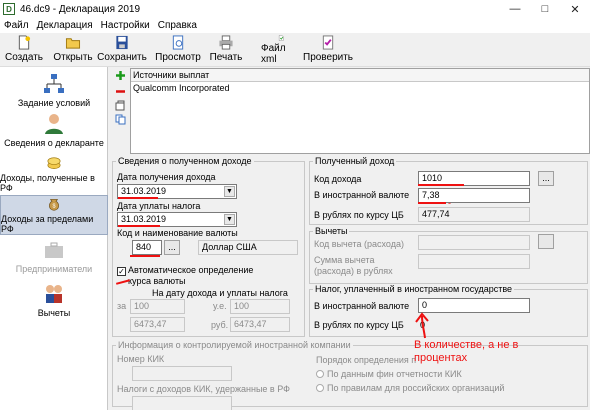 The width and height of the screenshot is (590, 410). Describe the element at coordinates (120, 105) in the screenshot. I see `edit-icon` at that location.